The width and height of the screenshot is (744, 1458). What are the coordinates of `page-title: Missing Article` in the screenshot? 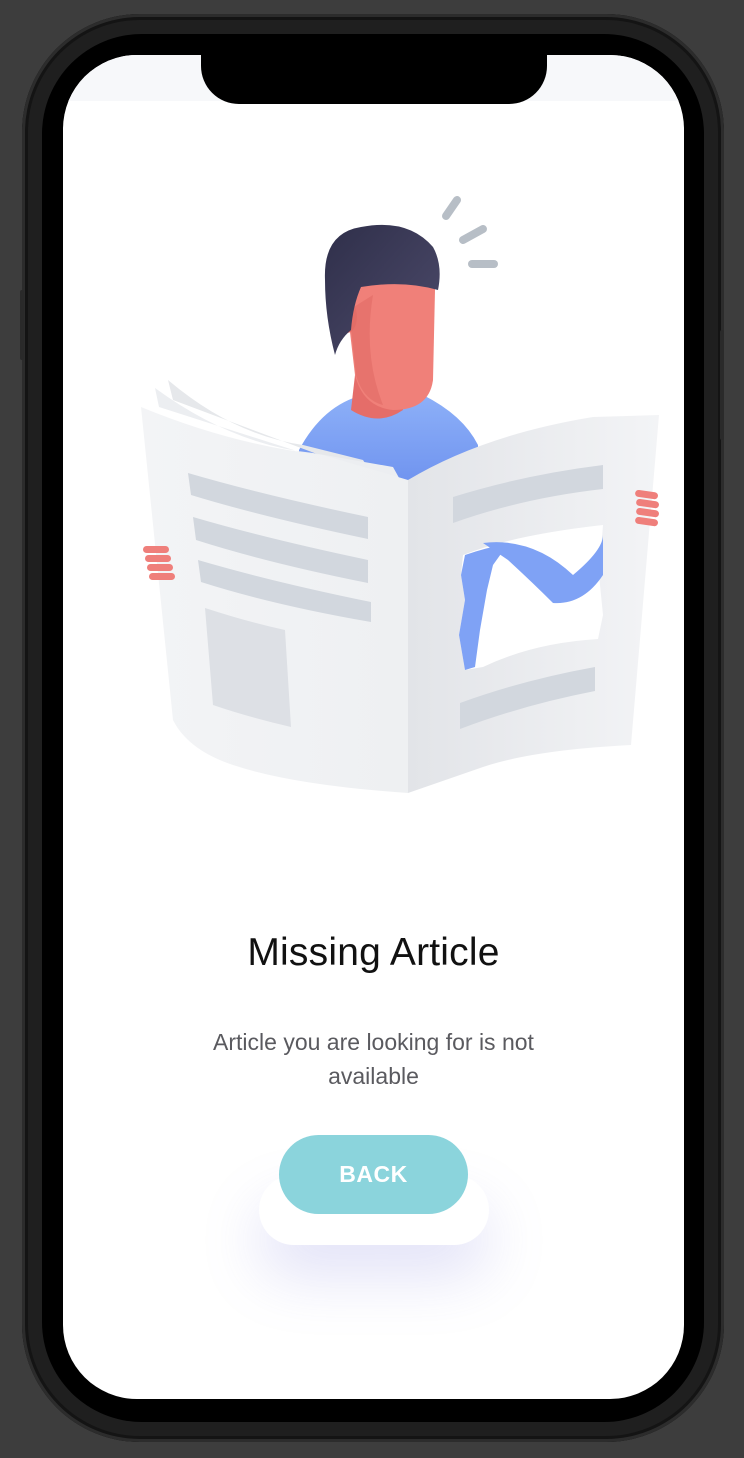 It's located at (373, 952).